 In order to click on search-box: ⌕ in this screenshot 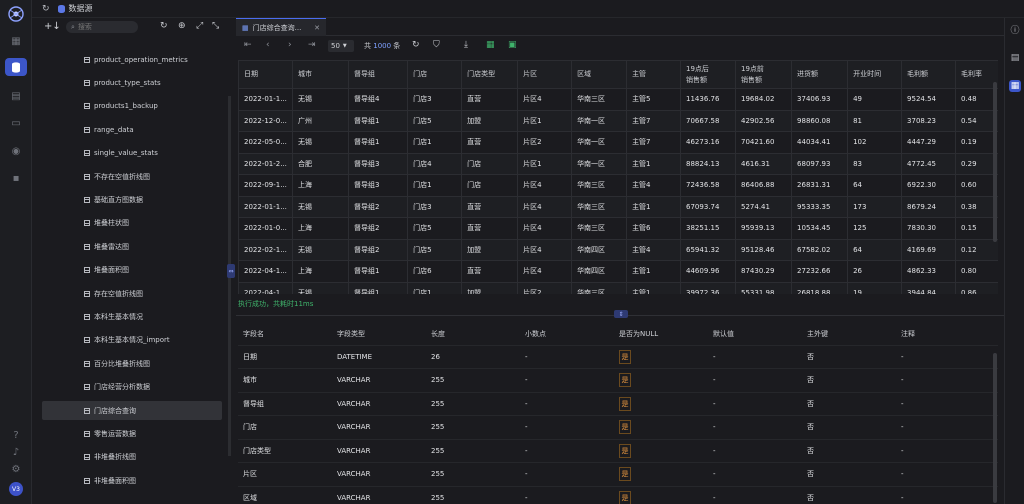, I will do `click(102, 27)`.